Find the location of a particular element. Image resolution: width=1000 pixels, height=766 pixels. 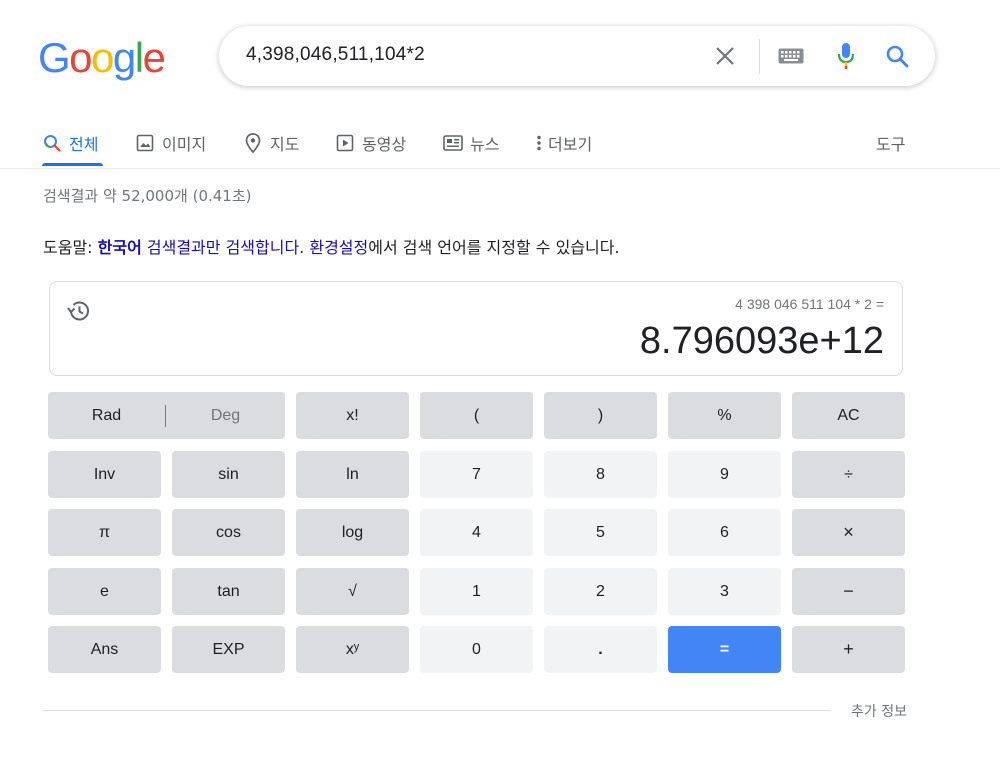

logo-letter: g is located at coordinates (124, 57).